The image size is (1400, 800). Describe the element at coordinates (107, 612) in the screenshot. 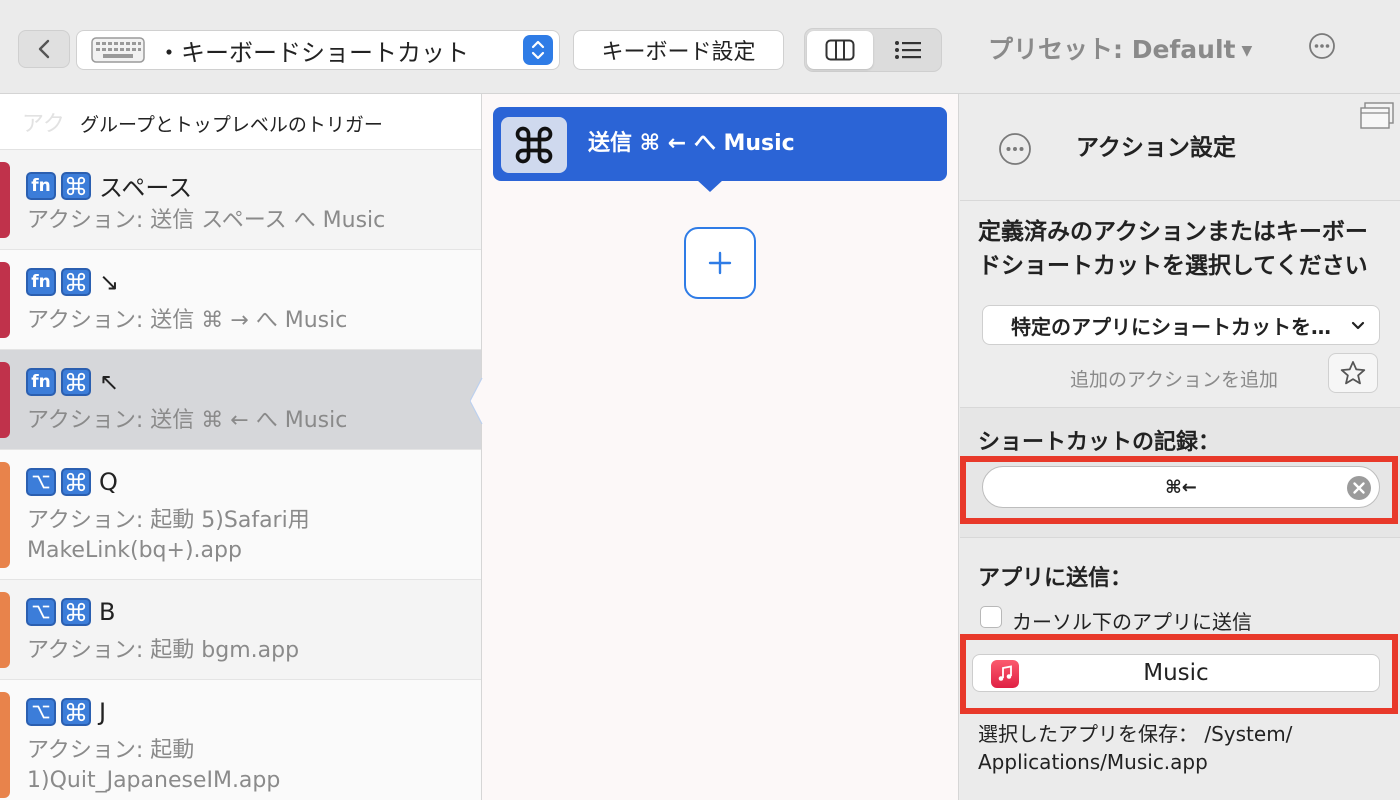

I see `trigger-key-name: B` at that location.